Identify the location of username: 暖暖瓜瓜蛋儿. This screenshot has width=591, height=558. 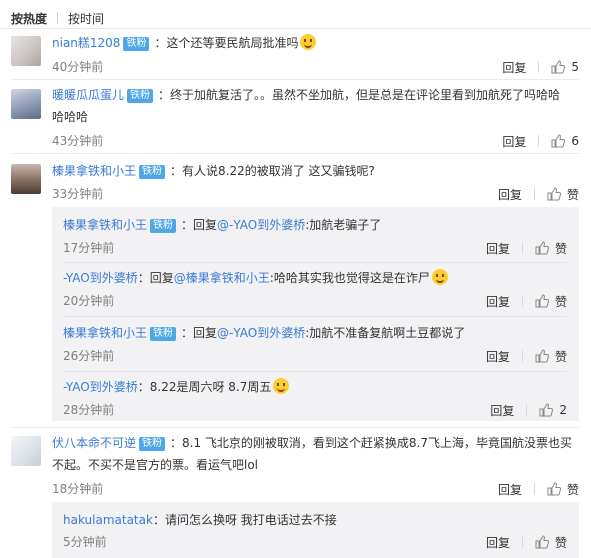
(88, 95).